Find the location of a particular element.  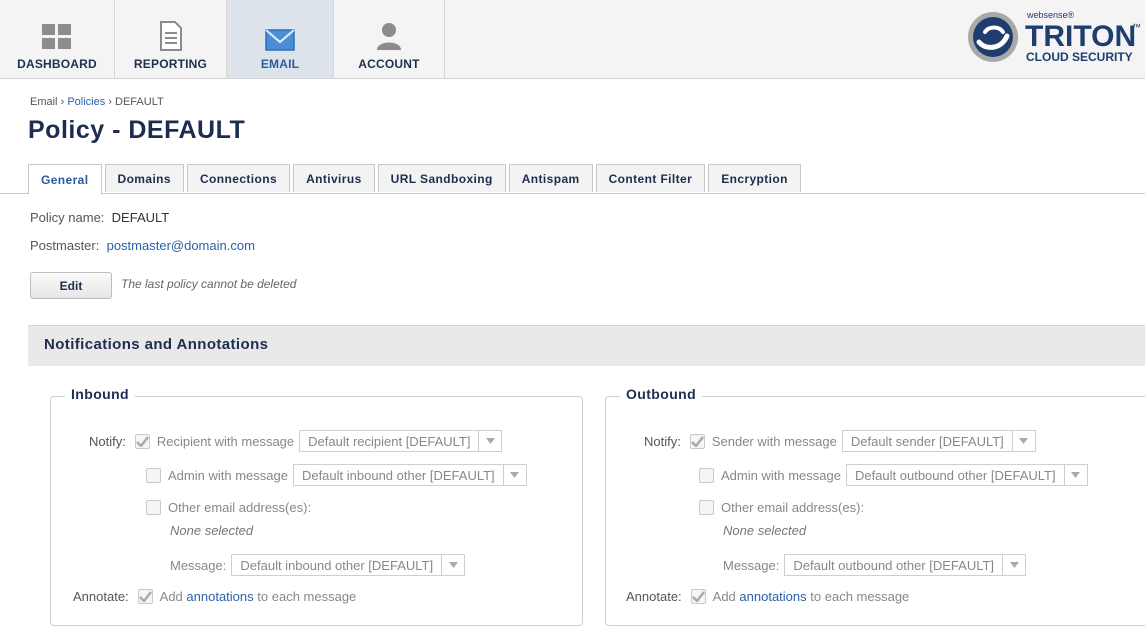

logo-trademark-text: ™ is located at coordinates (1136, 27).